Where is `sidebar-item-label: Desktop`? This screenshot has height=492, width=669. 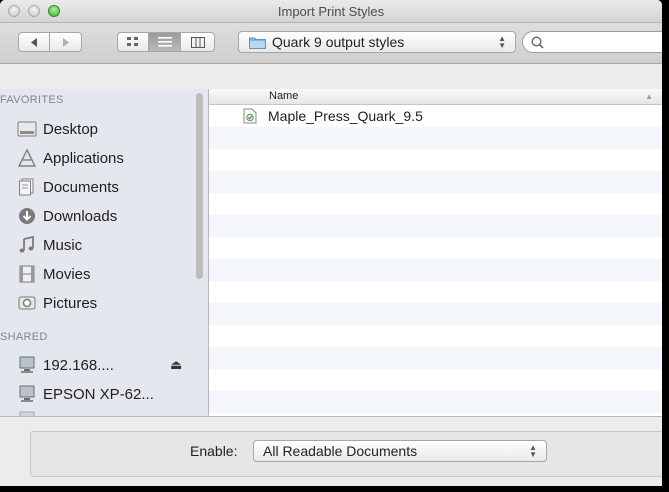 sidebar-item-label: Desktop is located at coordinates (71, 129).